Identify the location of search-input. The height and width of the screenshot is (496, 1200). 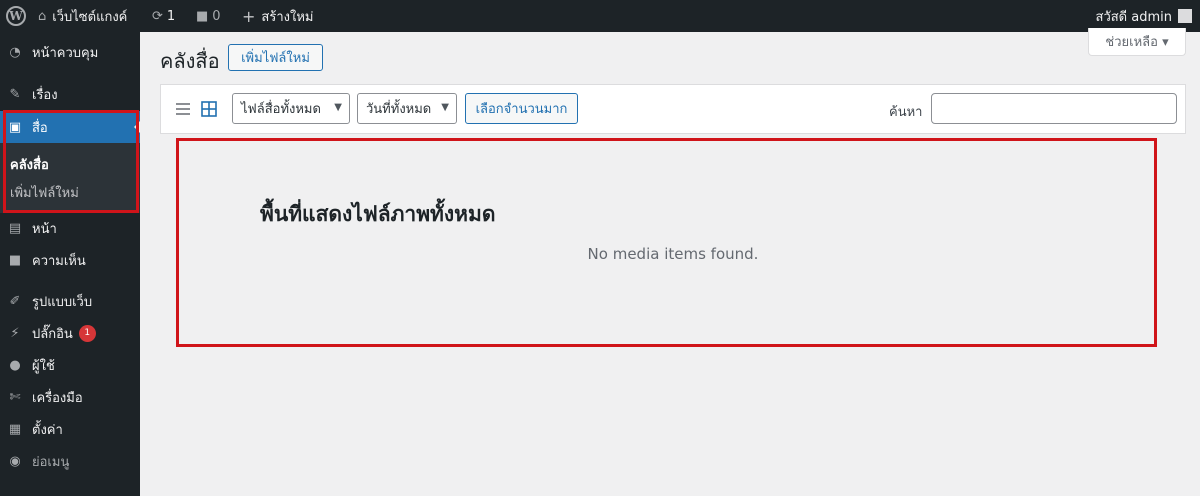
(1054, 108).